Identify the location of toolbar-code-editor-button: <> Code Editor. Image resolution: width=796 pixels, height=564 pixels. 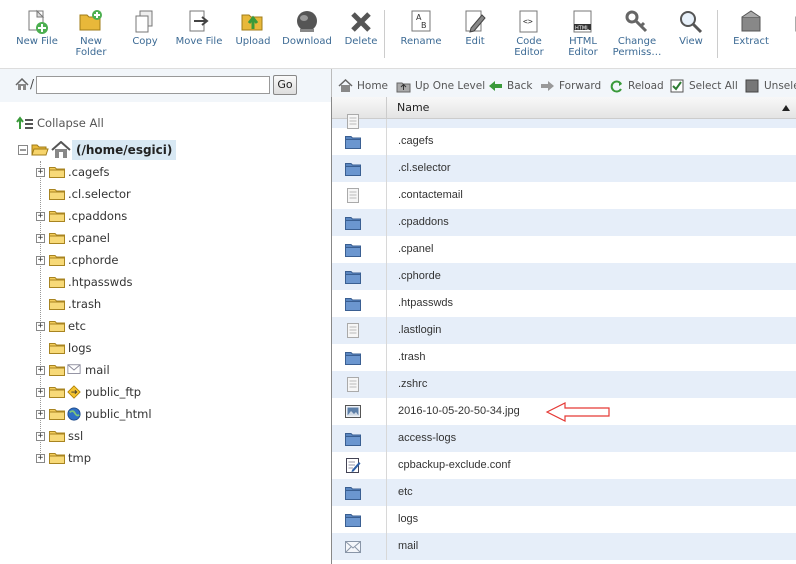
(529, 33).